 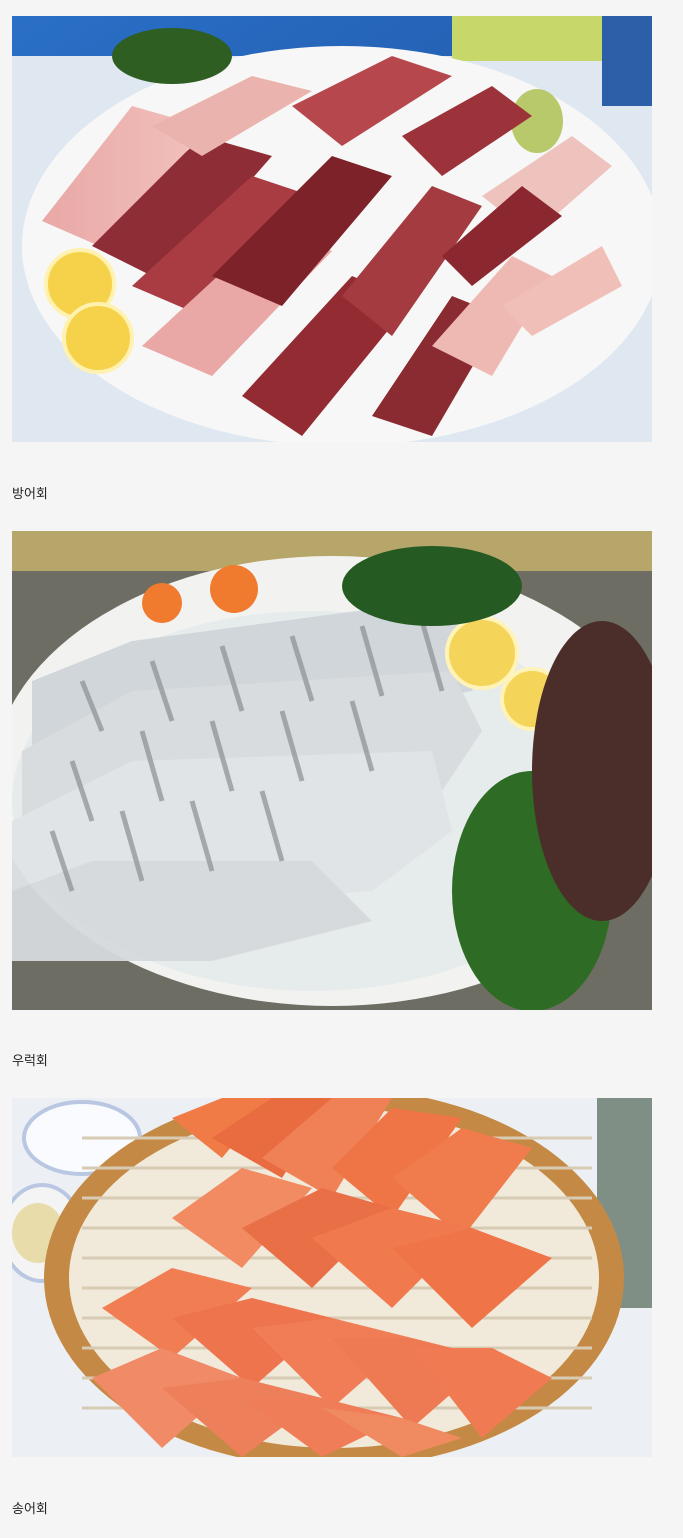 I want to click on caption-yellowtail: 방어회, so click(x=30, y=494).